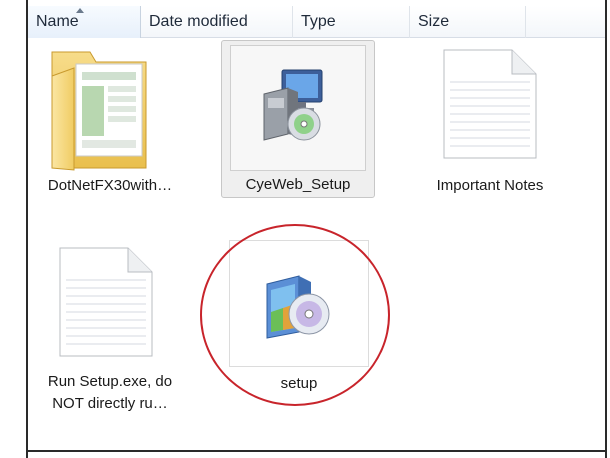 The width and height of the screenshot is (610, 458). I want to click on column-header-name: Name, so click(84, 22).